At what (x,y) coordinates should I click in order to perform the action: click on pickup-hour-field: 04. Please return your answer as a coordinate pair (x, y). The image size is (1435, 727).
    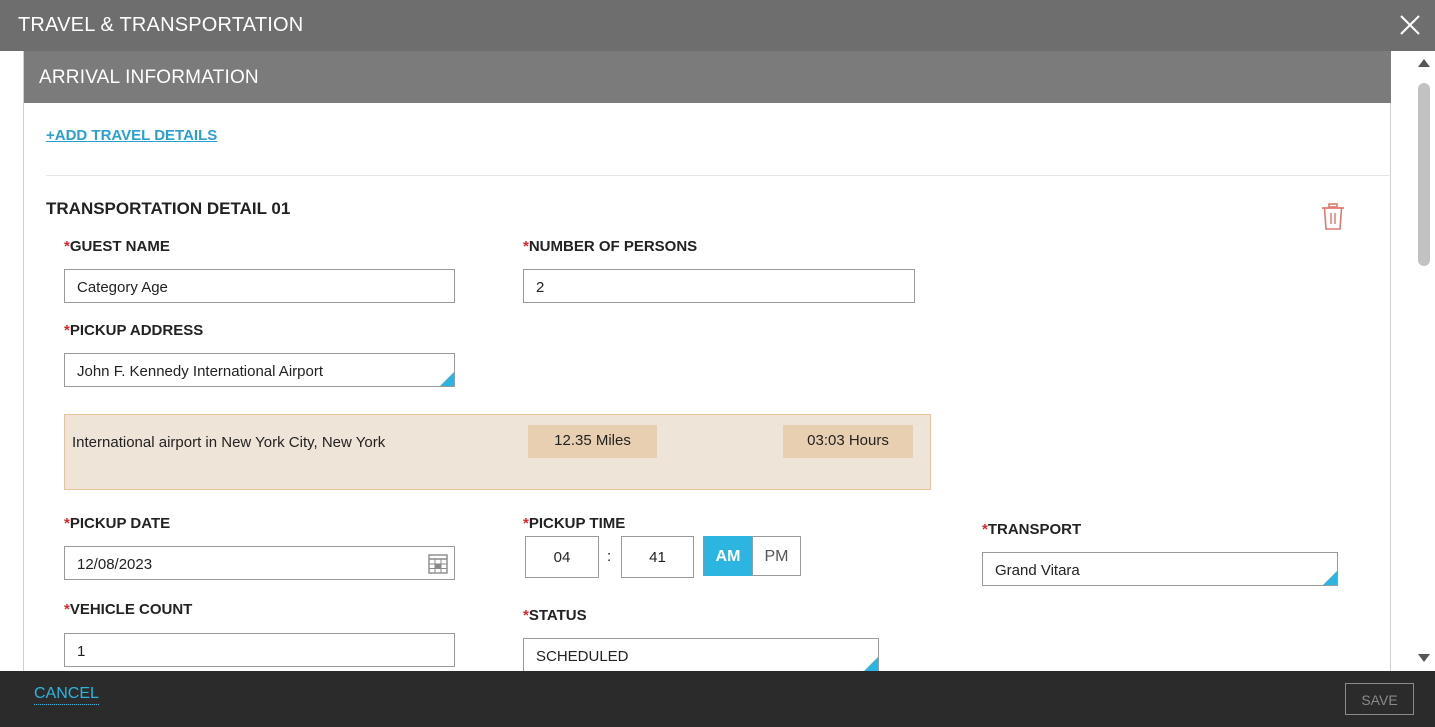
    Looking at the image, I should click on (562, 557).